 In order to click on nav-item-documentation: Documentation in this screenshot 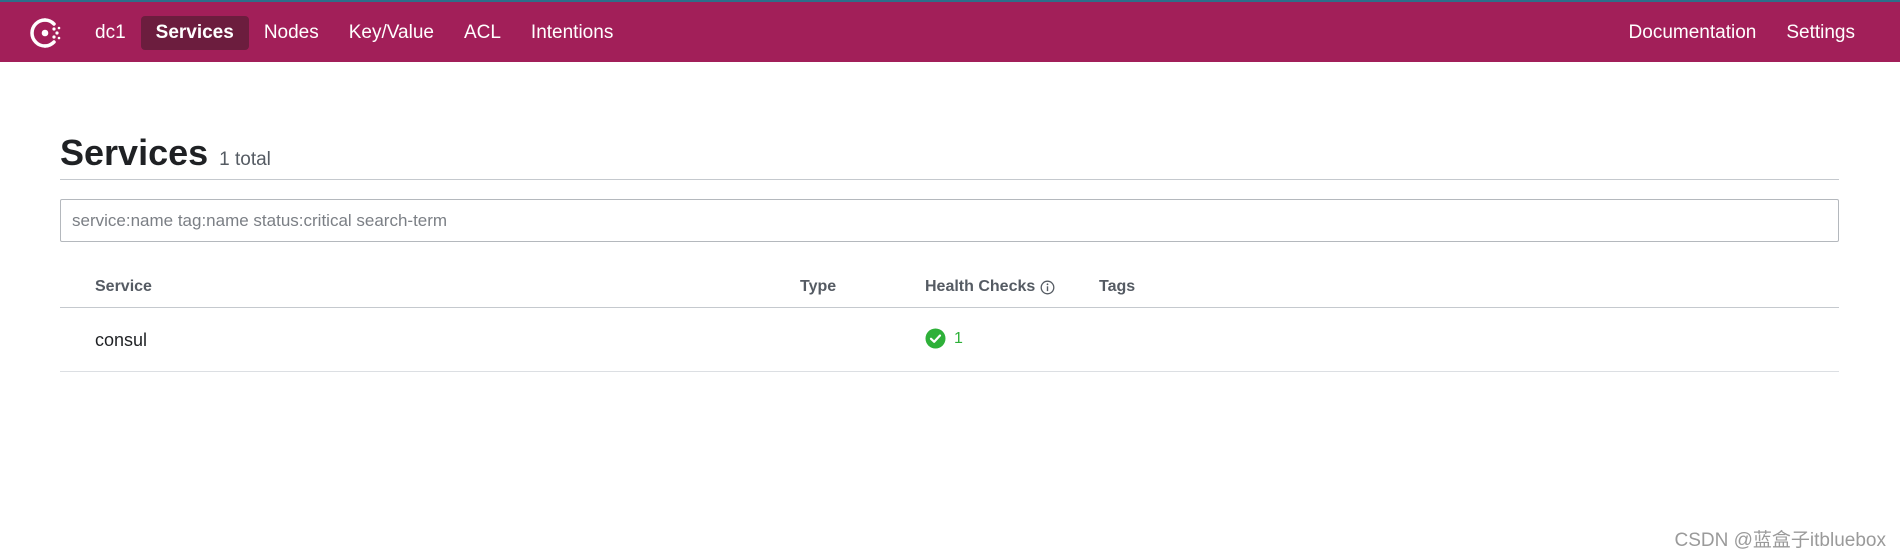, I will do `click(1693, 33)`.